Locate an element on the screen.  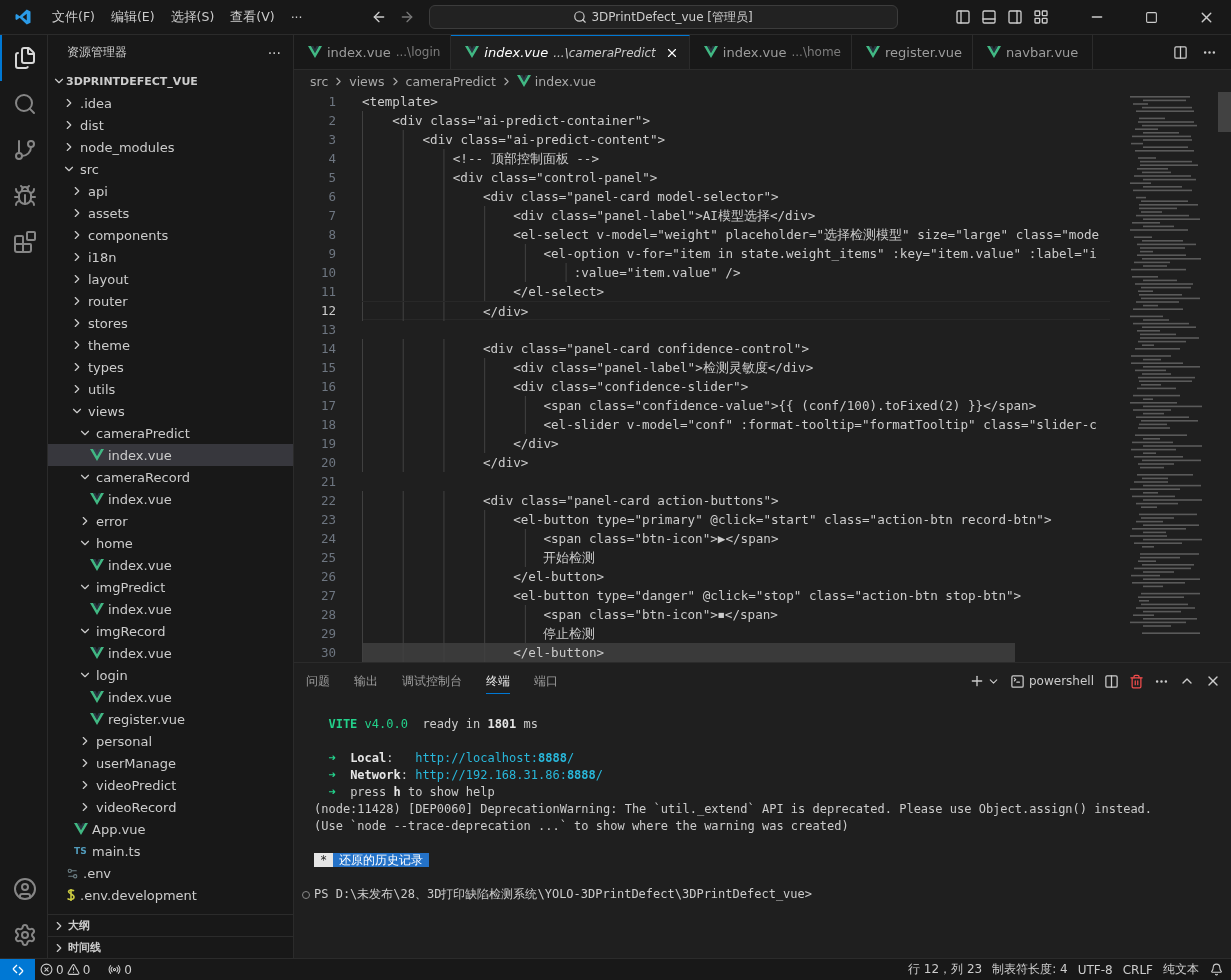
panel-tab: 终端 is located at coordinates (498, 681).